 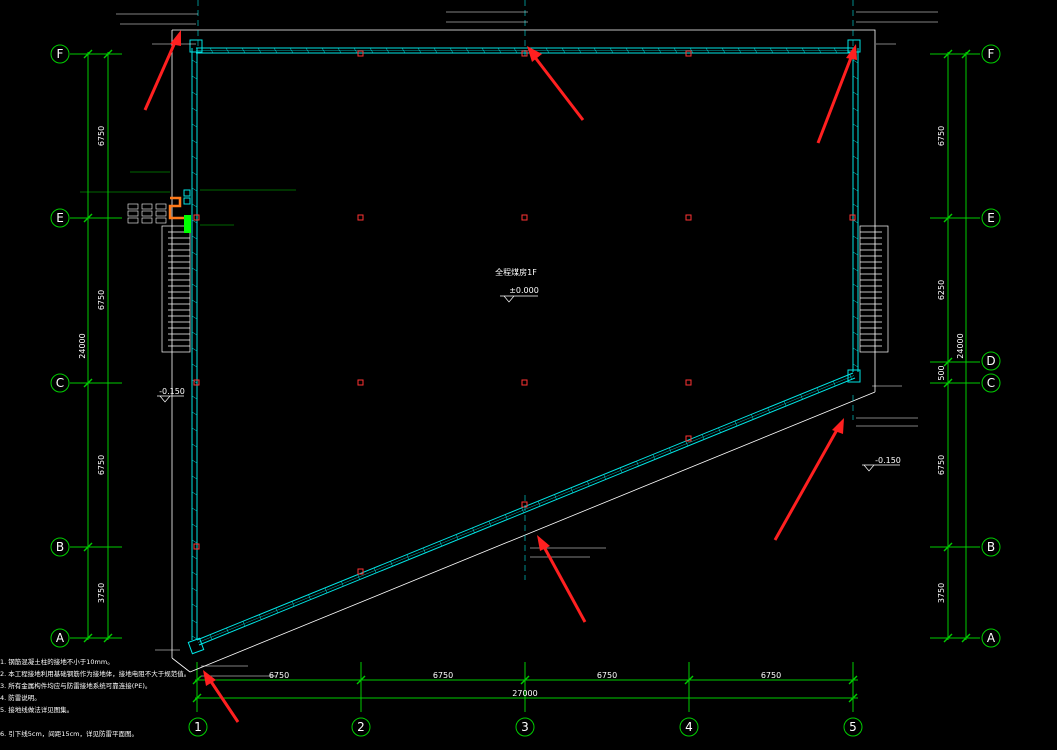 I want to click on axis-label-left-A: A, so click(x=60, y=638).